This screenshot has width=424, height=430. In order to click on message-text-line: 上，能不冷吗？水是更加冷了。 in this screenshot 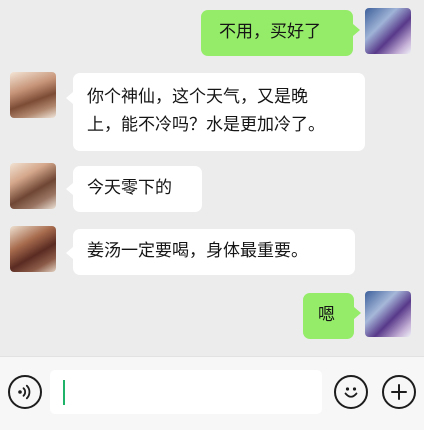, I will do `click(206, 125)`.